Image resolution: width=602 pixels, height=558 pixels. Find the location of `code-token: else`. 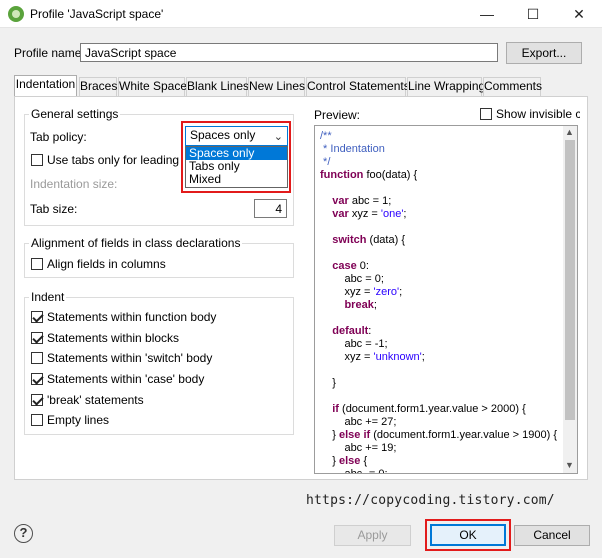

code-token: else is located at coordinates (349, 435).